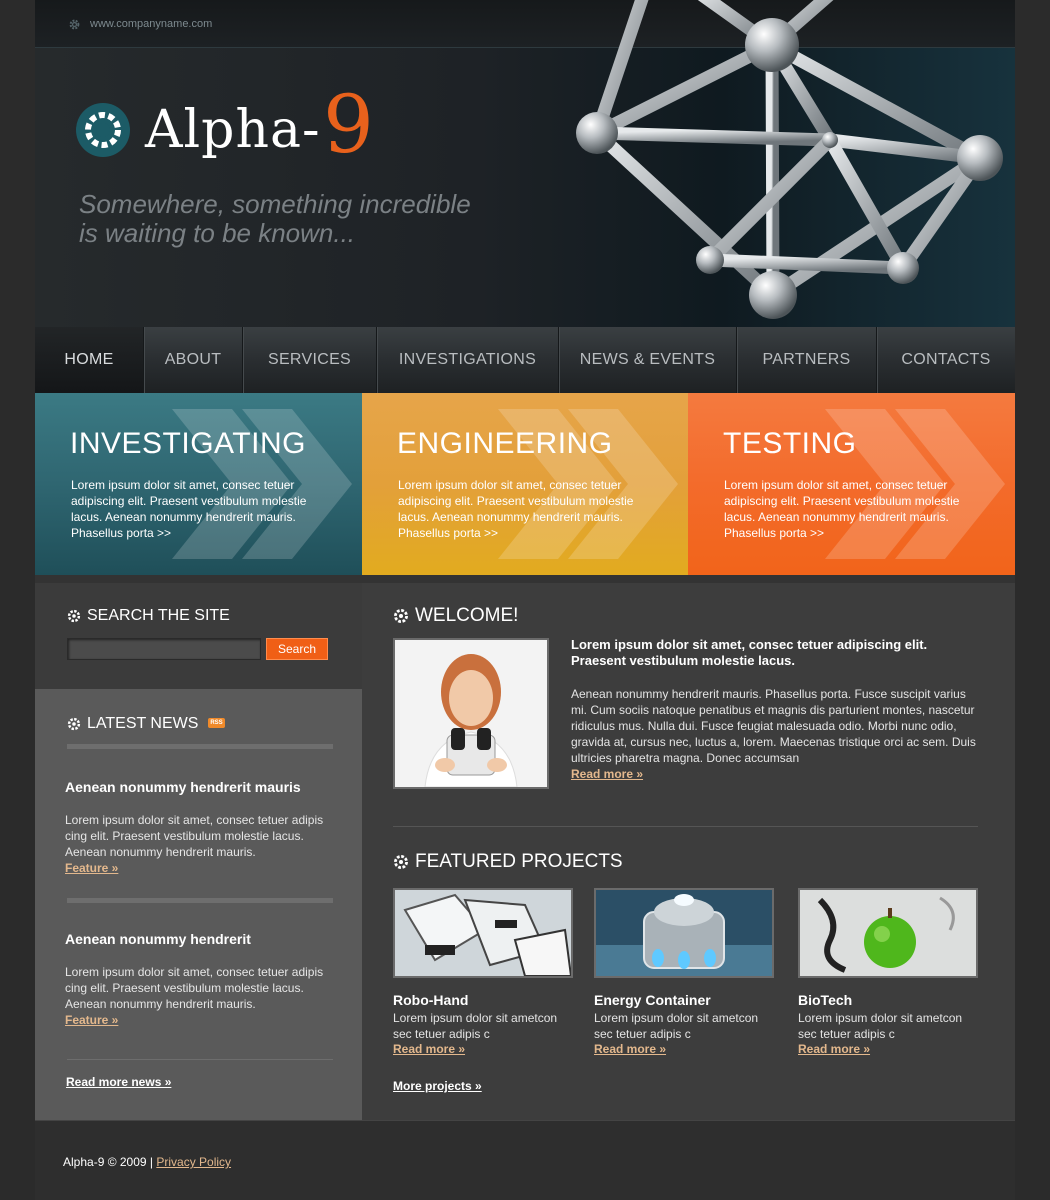  Describe the element at coordinates (607, 774) in the screenshot. I see `welcome-read-more-link: Read more »` at that location.